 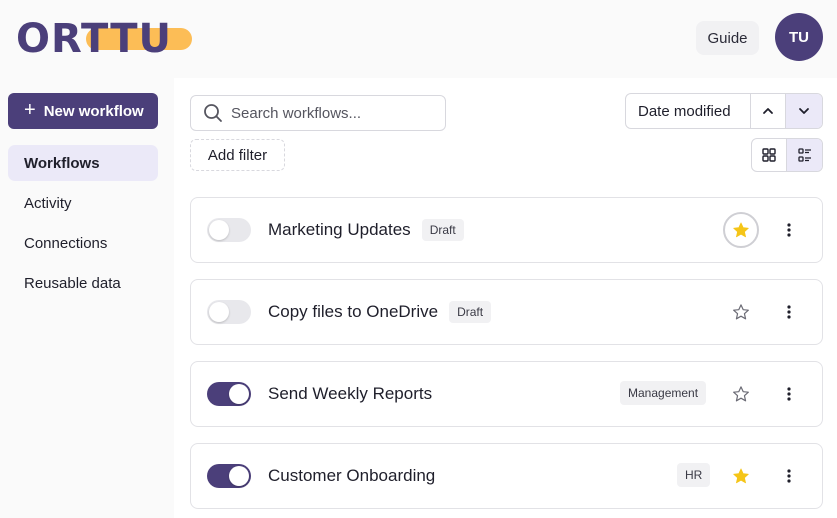 I want to click on view-mode-toggle, so click(x=787, y=155).